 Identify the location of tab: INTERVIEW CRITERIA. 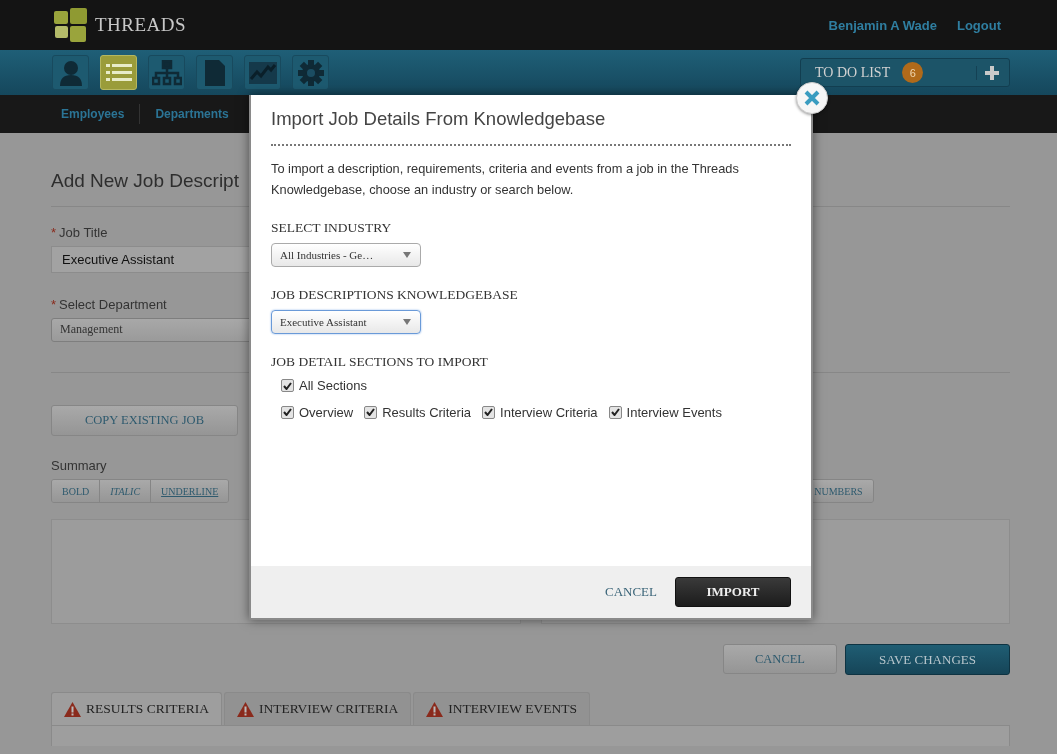
(317, 708).